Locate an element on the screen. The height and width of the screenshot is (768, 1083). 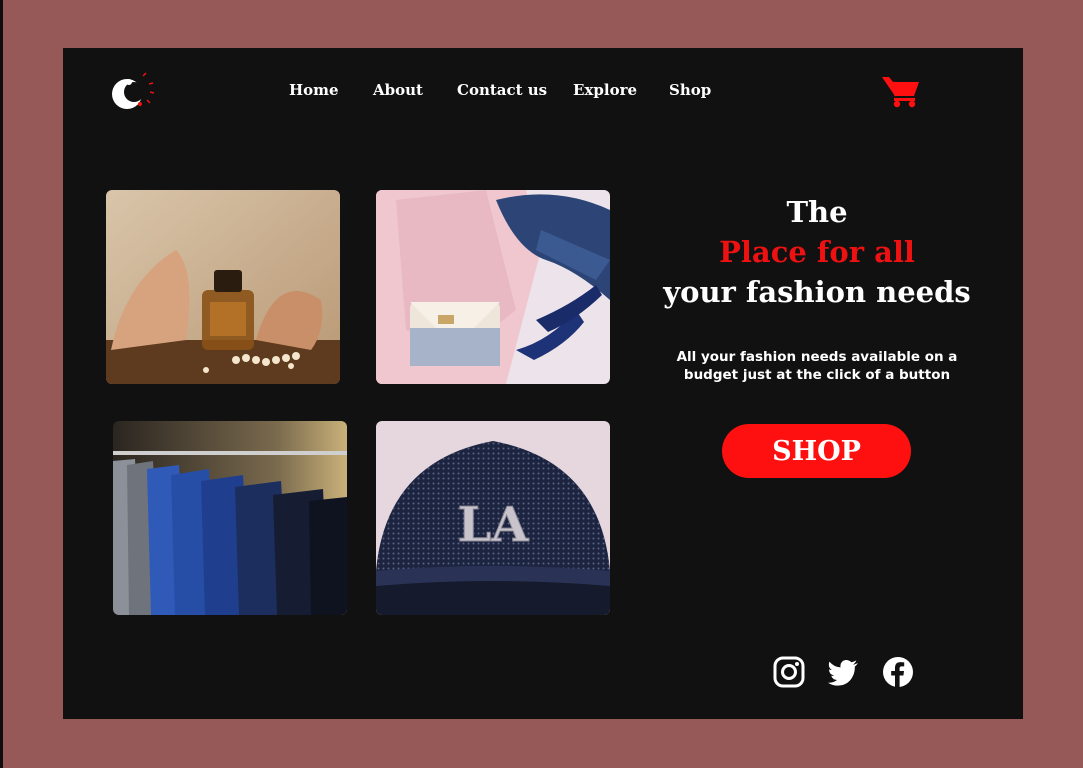
subtitle-line-2: budget just at the click of a button is located at coordinates (817, 375).